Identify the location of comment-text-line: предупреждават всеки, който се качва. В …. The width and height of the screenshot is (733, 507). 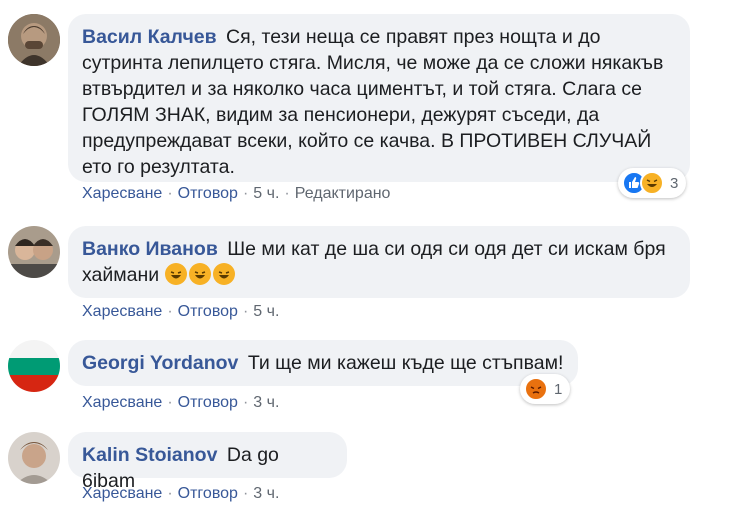
(367, 141).